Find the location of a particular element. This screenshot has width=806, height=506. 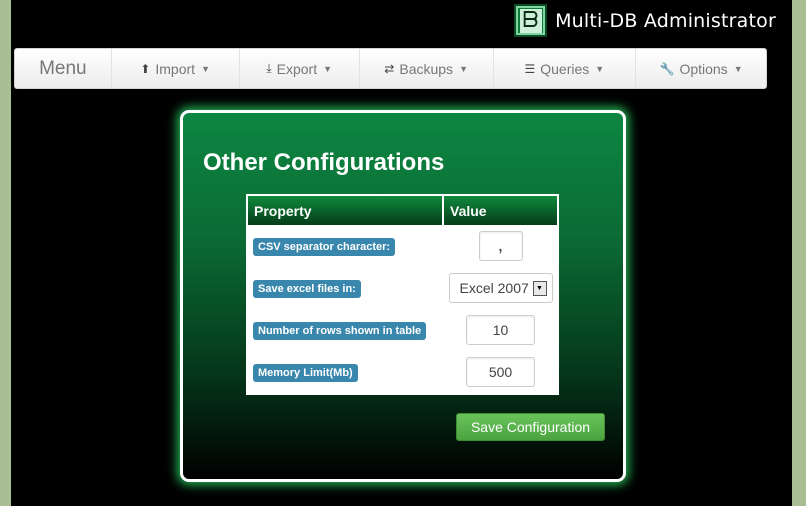

wrench-icon: 🔧 is located at coordinates (667, 68).